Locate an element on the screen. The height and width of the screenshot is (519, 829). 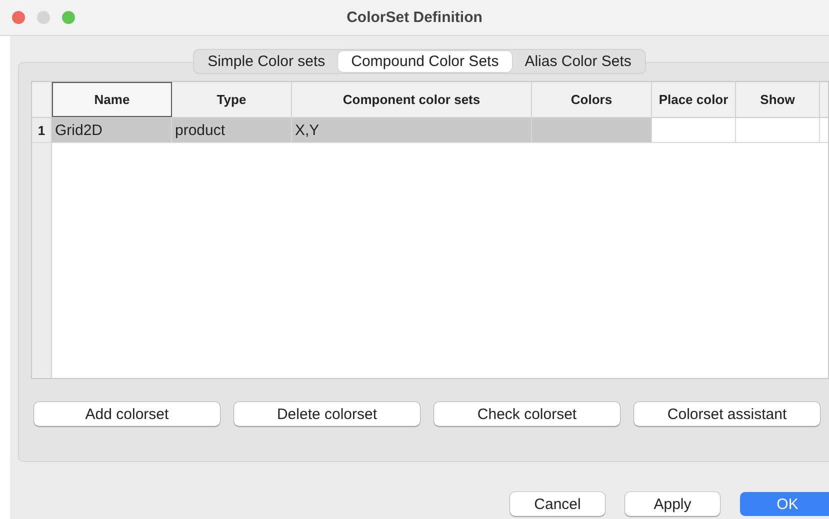
close-button is located at coordinates (18, 17).